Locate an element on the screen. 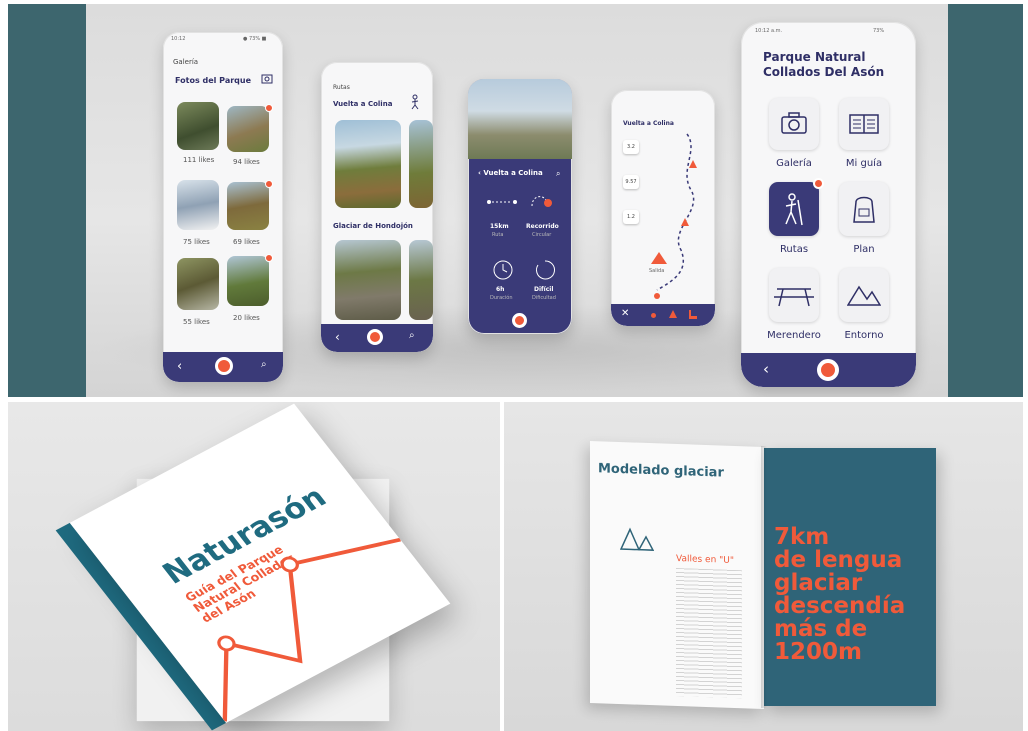  marker-label: 1.2 is located at coordinates (631, 217).